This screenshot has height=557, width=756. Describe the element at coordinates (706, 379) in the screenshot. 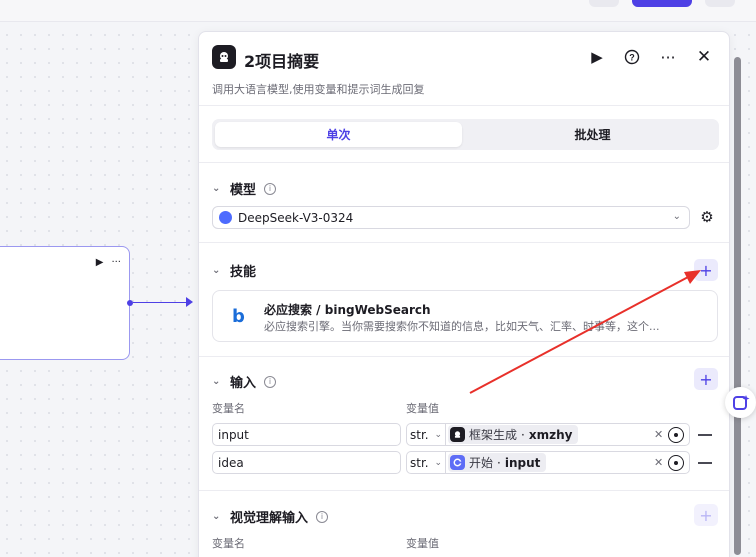

I see `add-input-button: +` at that location.